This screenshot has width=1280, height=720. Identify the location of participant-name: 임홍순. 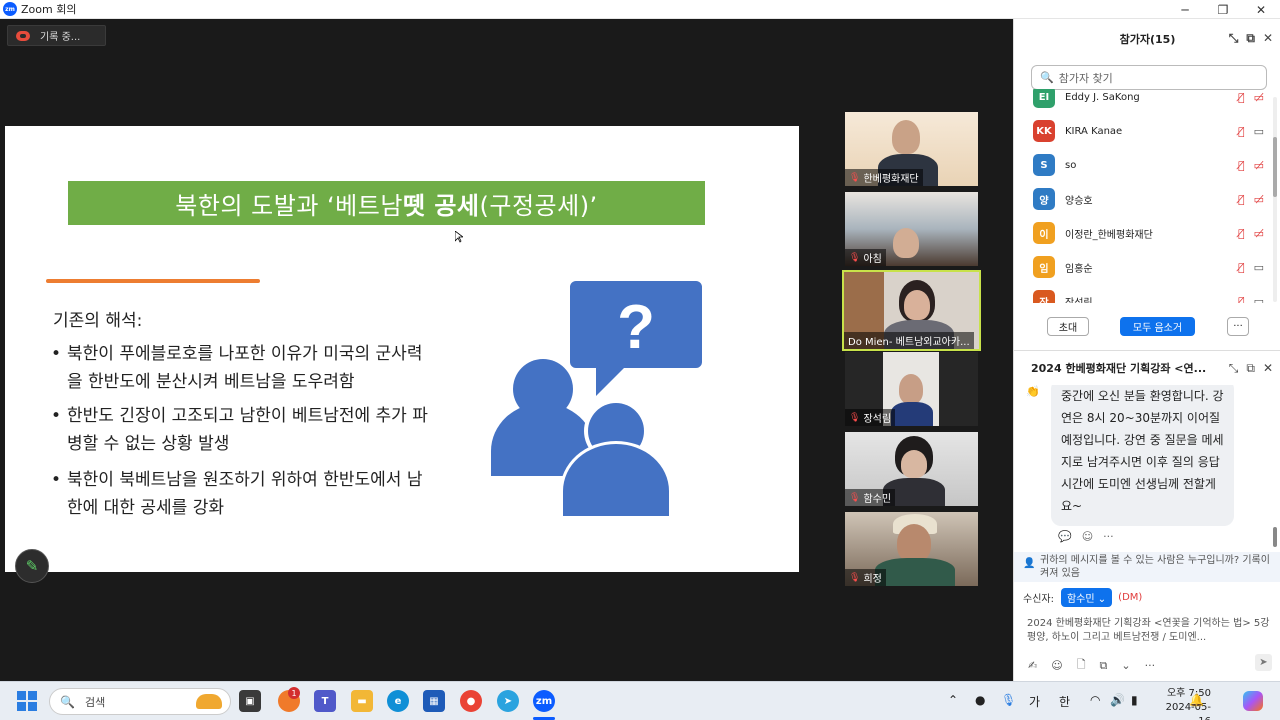
(1079, 269).